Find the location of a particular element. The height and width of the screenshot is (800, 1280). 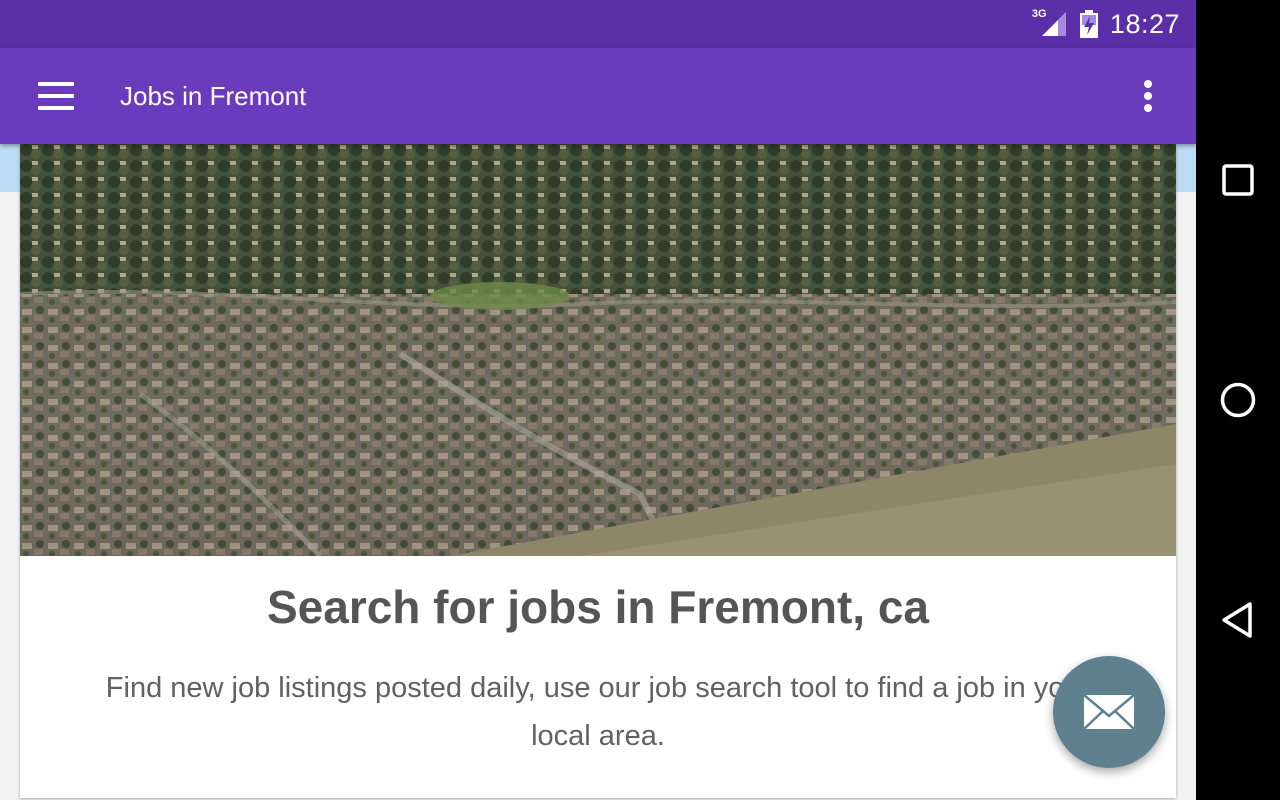

status-icons: 3G 18:27 is located at coordinates (1106, 24).